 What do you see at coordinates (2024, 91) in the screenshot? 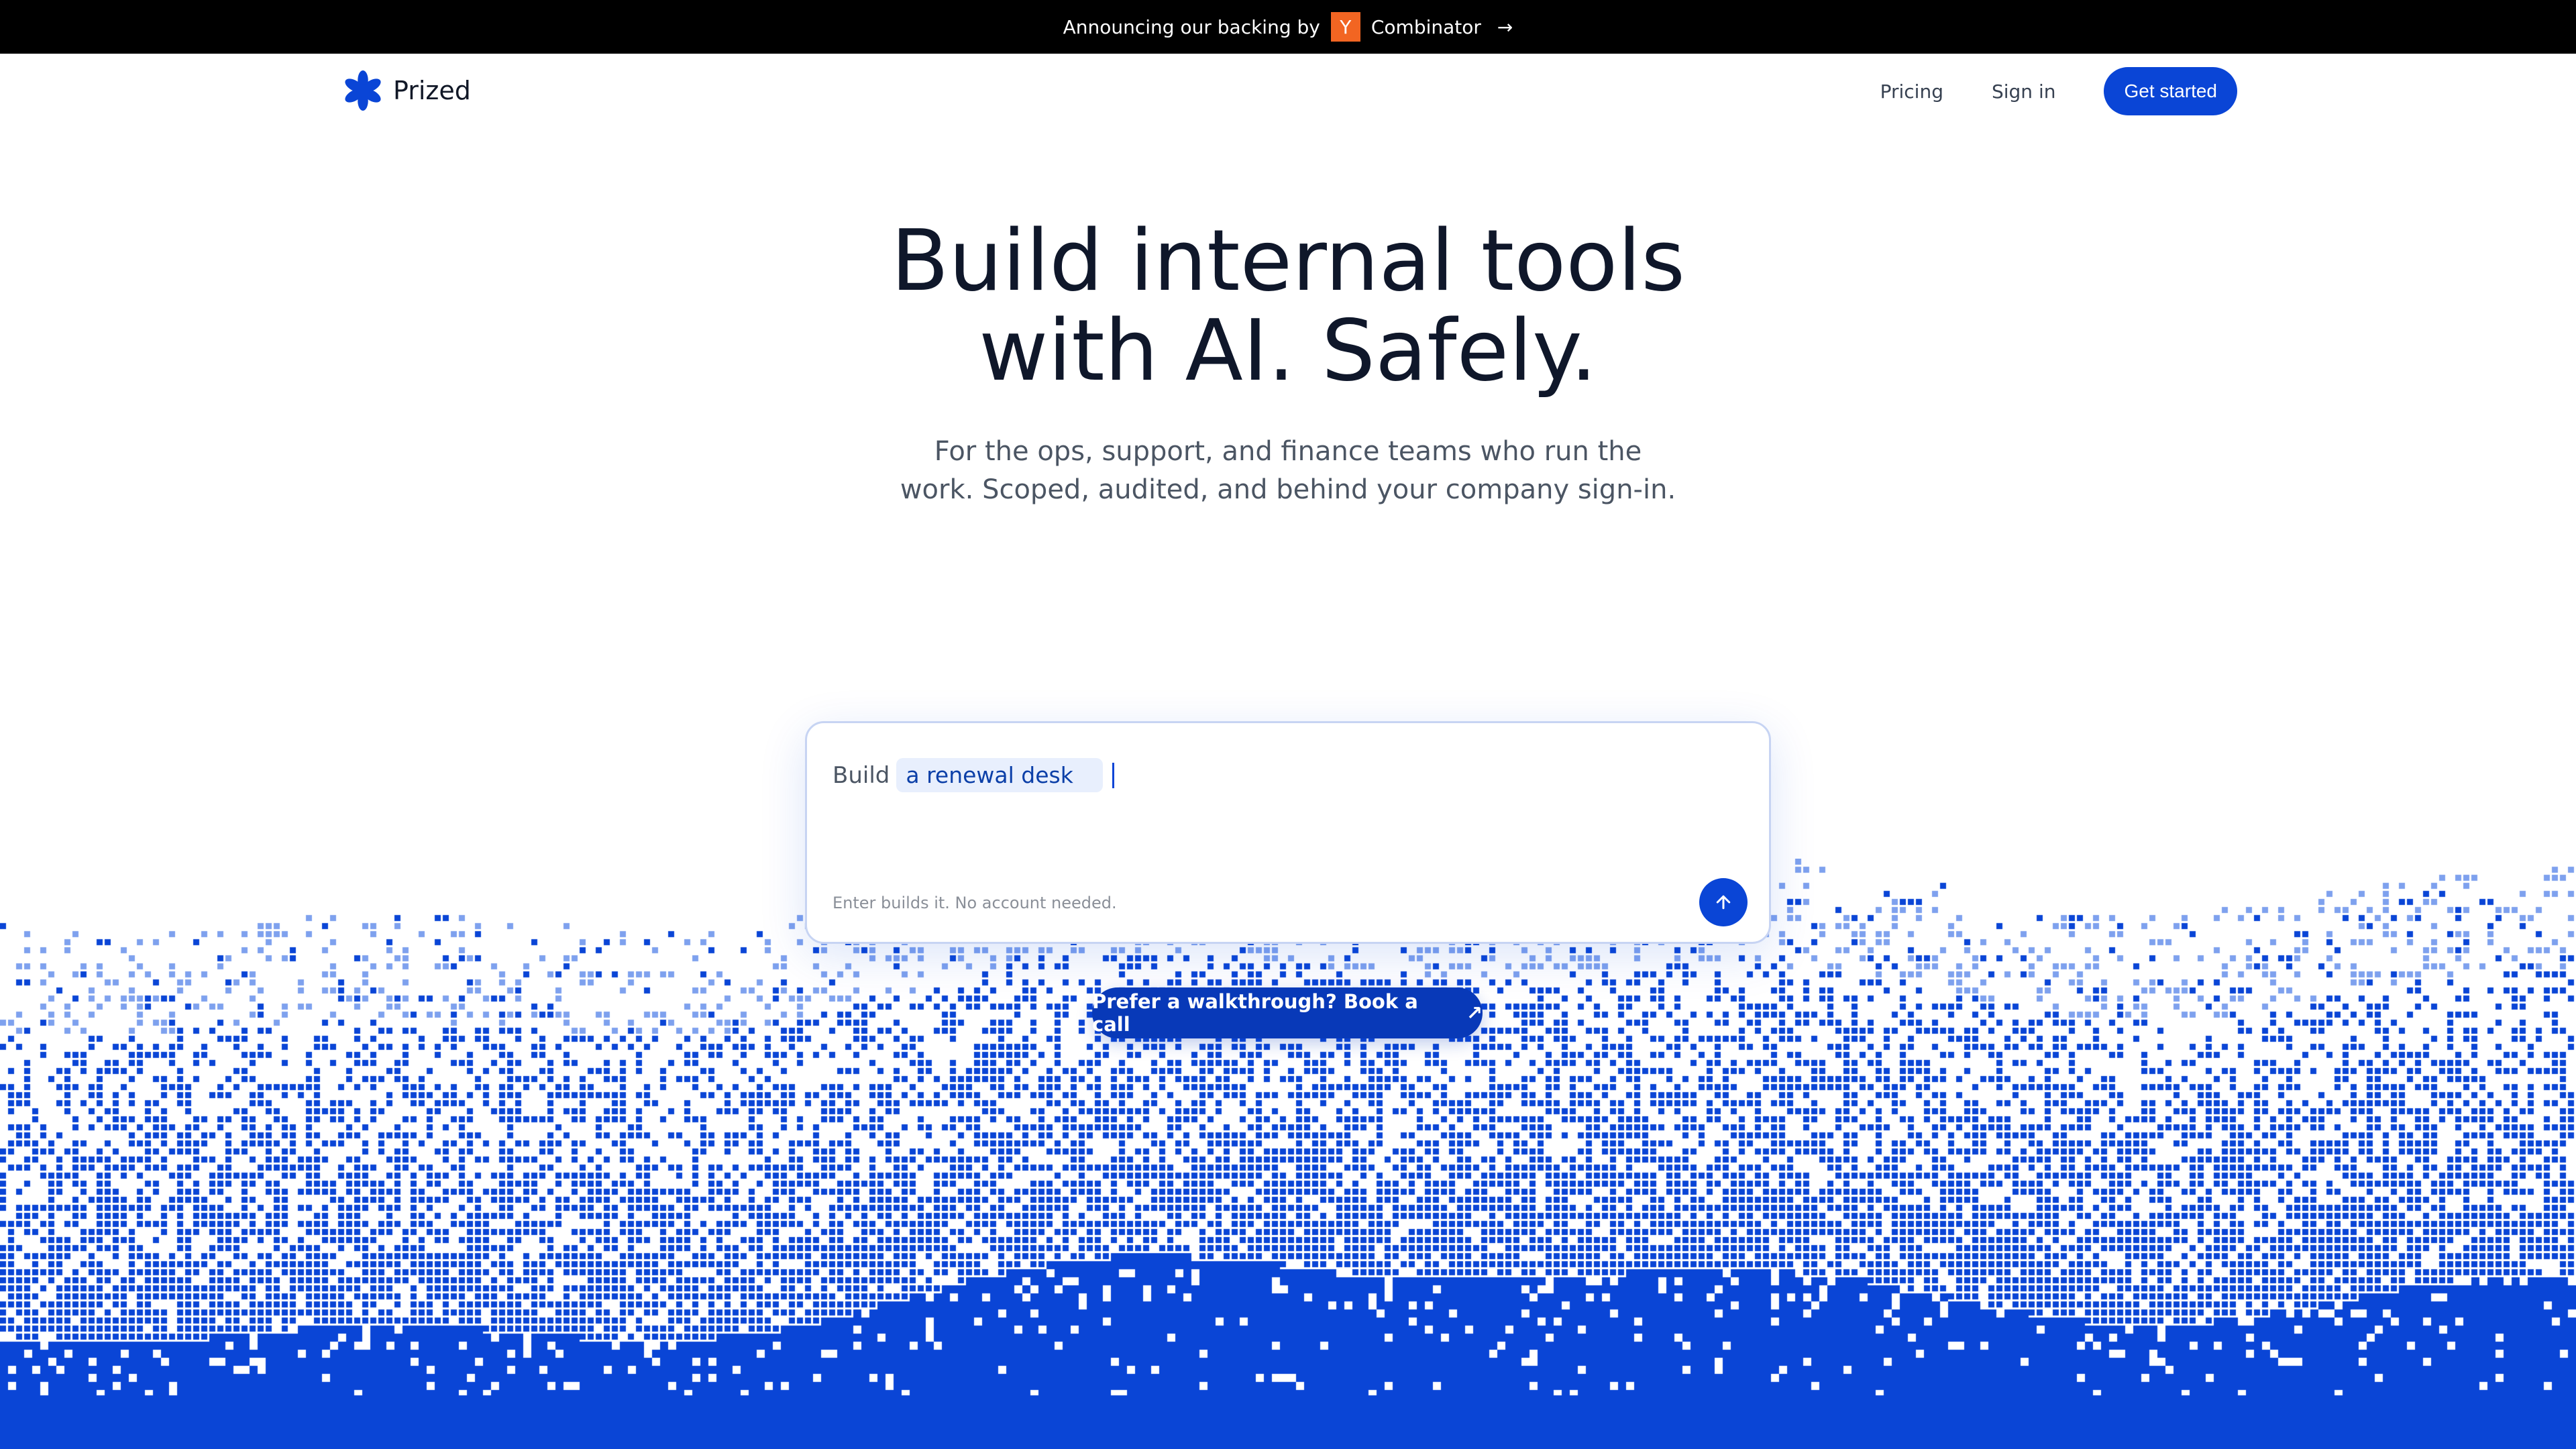
I see `nav-link-sign-in: Sign in` at bounding box center [2024, 91].